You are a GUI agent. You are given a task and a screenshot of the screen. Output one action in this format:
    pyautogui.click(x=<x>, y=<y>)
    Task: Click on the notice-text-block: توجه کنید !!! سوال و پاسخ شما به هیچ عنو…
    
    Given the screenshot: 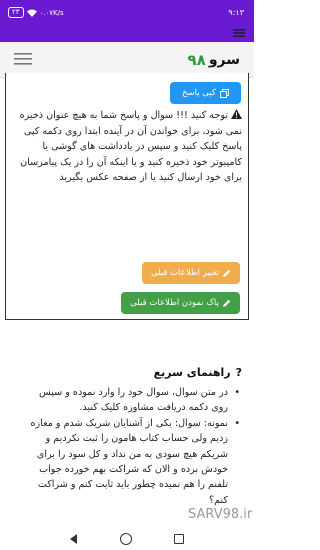 What is the action you would take?
    pyautogui.click(x=127, y=147)
    